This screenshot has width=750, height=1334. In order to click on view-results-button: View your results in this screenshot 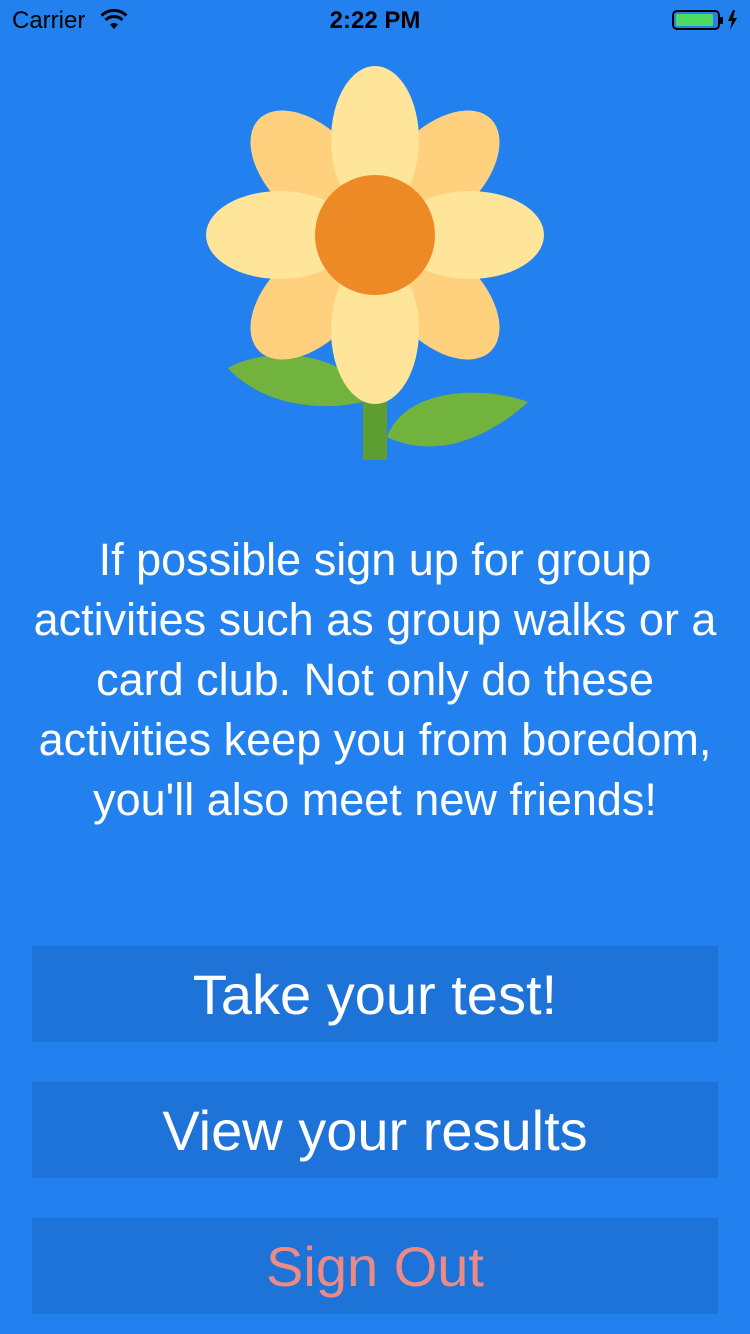, I will do `click(375, 1130)`.